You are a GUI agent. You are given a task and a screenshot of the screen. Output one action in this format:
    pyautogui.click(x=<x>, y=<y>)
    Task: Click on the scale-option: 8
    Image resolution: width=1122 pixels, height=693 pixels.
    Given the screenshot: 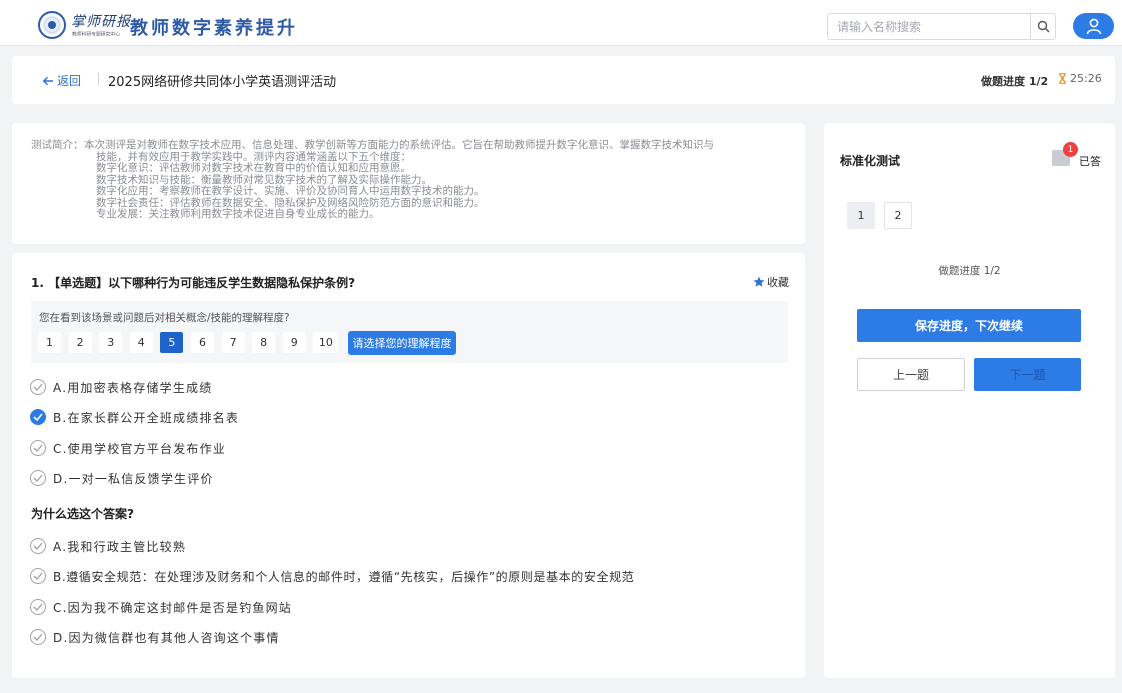 What is the action you would take?
    pyautogui.click(x=264, y=342)
    